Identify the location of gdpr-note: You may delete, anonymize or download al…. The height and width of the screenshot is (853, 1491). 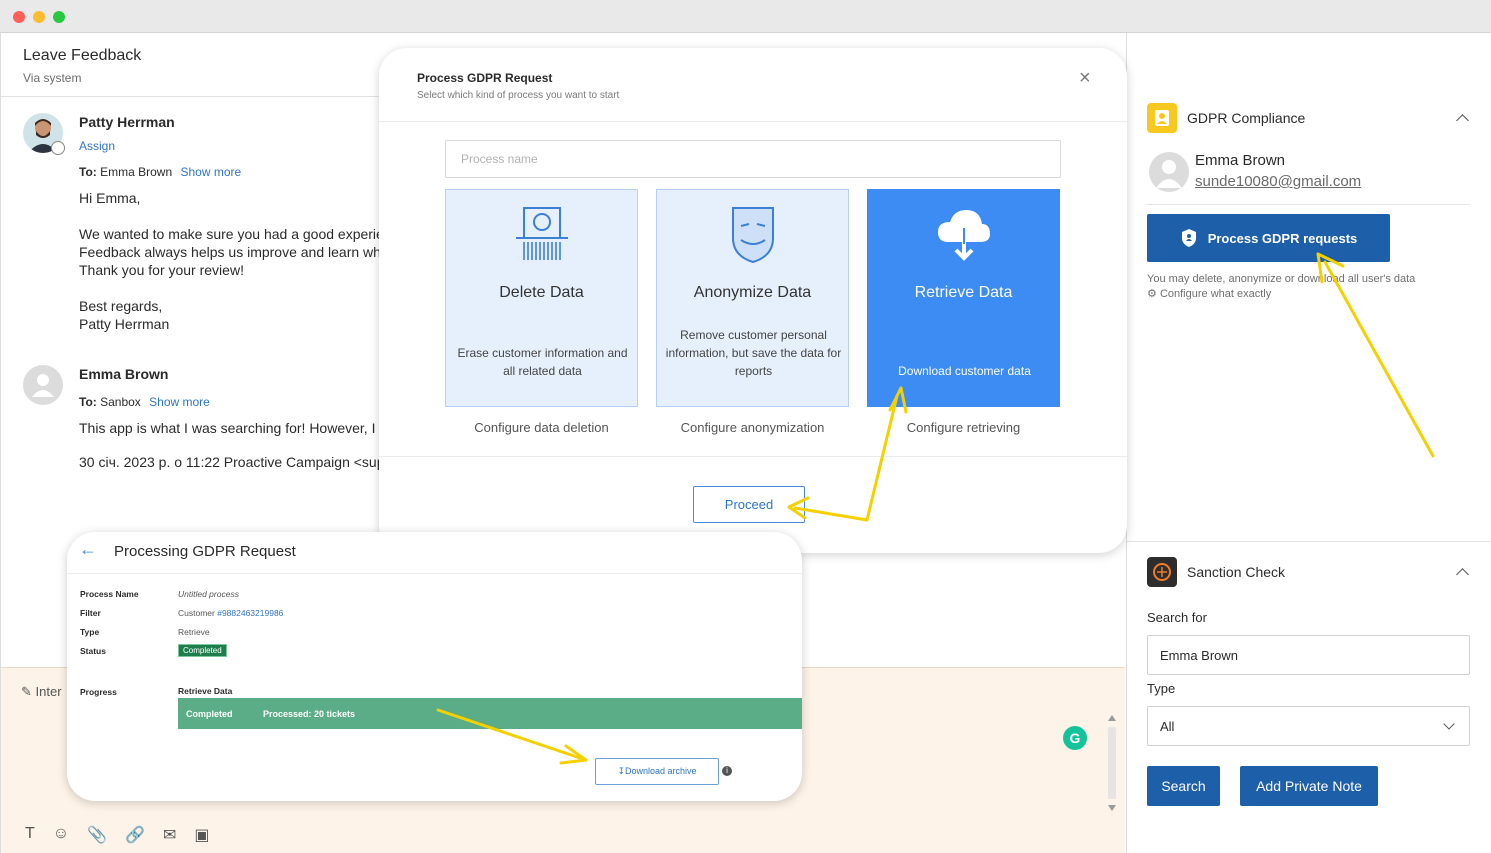
(1281, 287).